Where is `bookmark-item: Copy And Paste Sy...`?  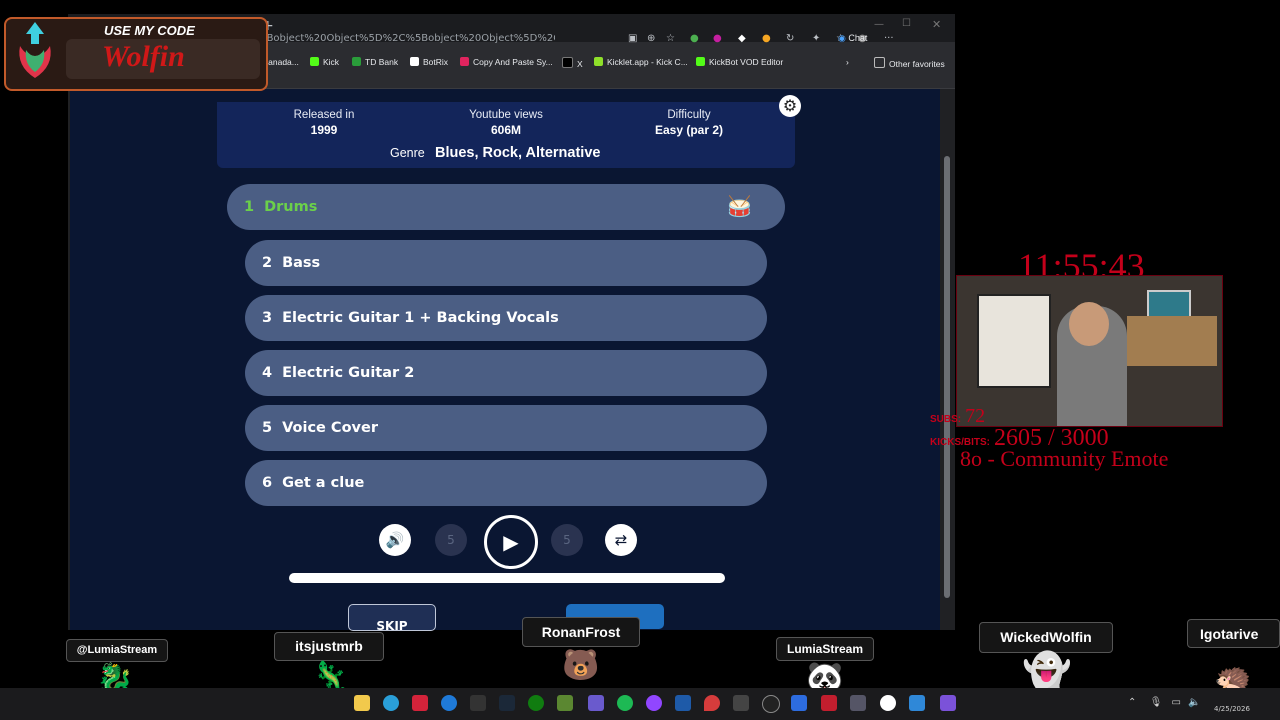 bookmark-item: Copy And Paste Sy... is located at coordinates (506, 62).